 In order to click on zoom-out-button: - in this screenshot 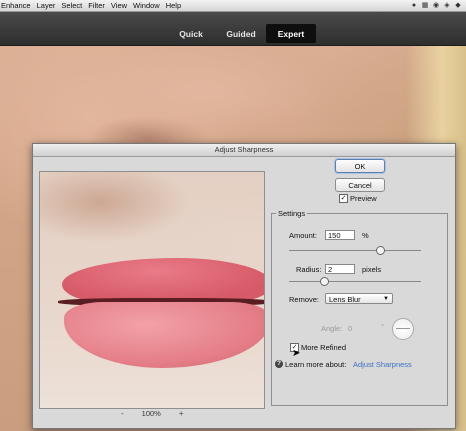, I will do `click(122, 413)`.